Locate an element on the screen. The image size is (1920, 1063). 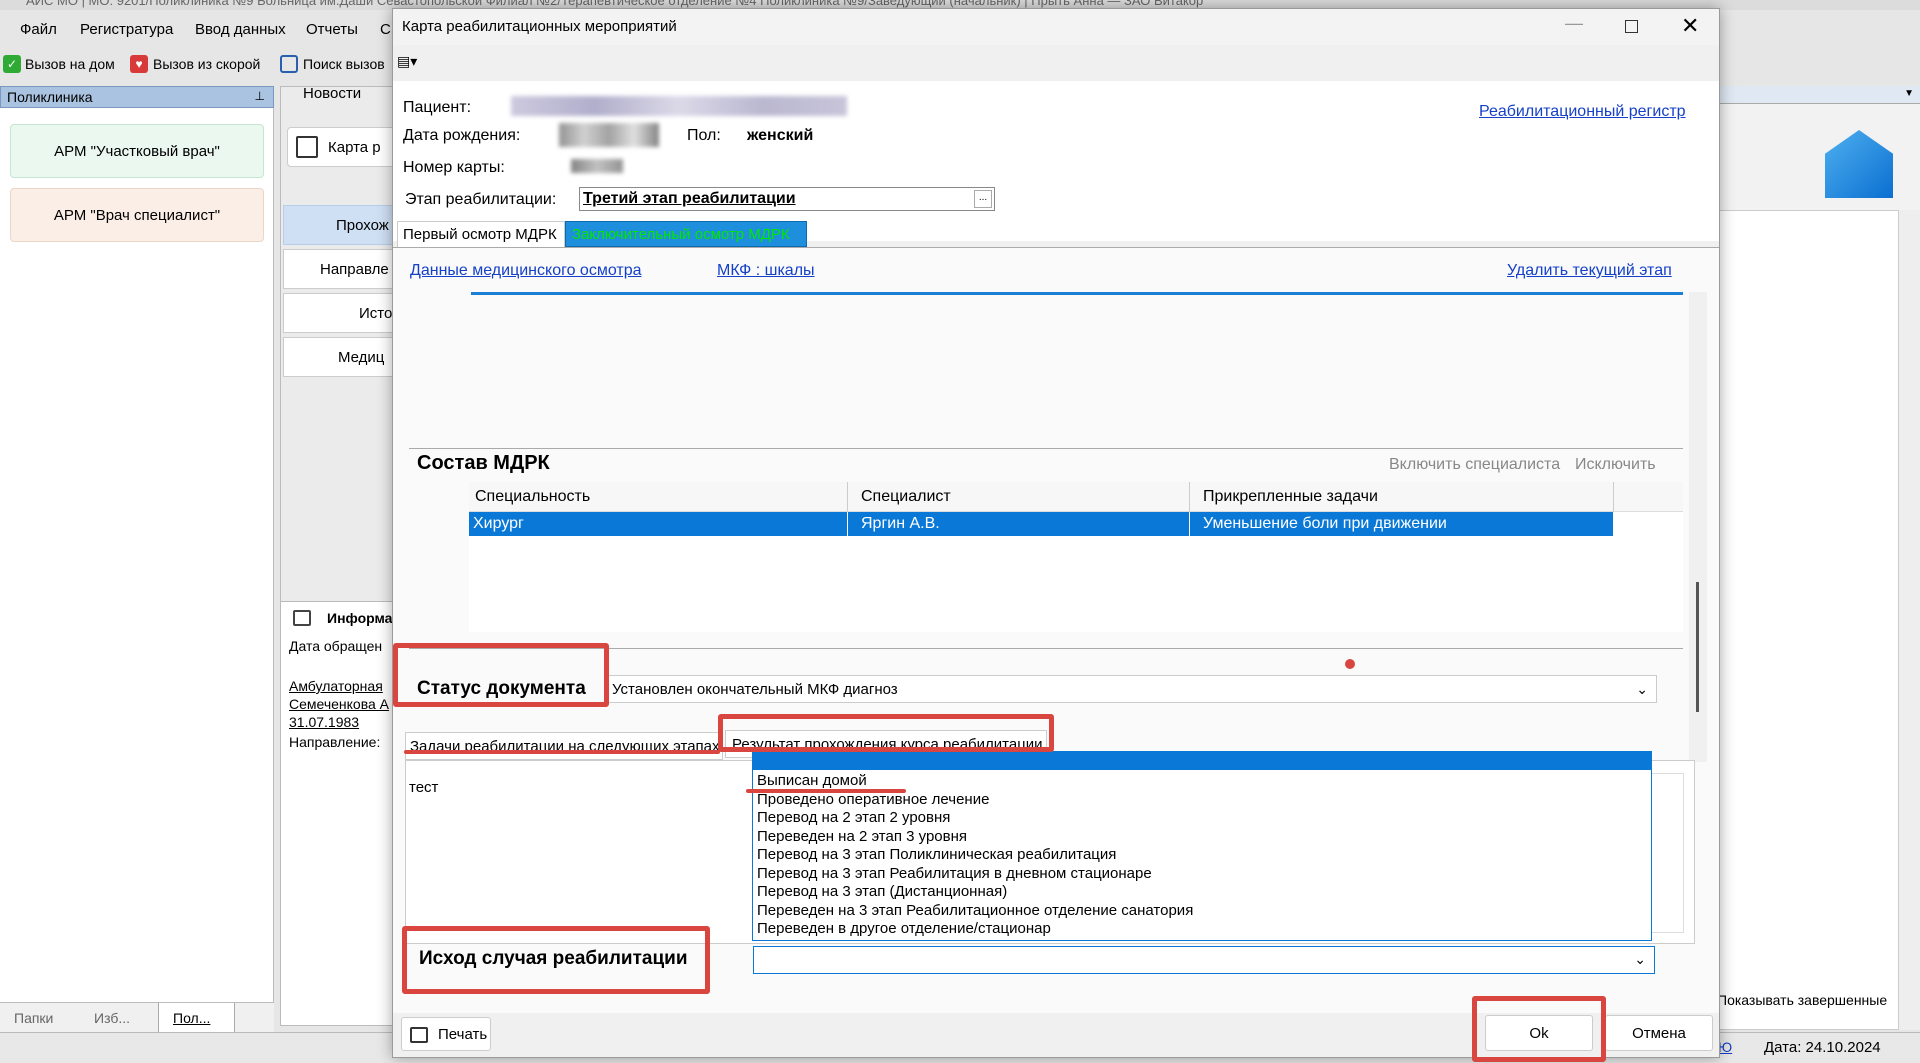
left-panel-header: Поликлиника ⊥ is located at coordinates (137, 97).